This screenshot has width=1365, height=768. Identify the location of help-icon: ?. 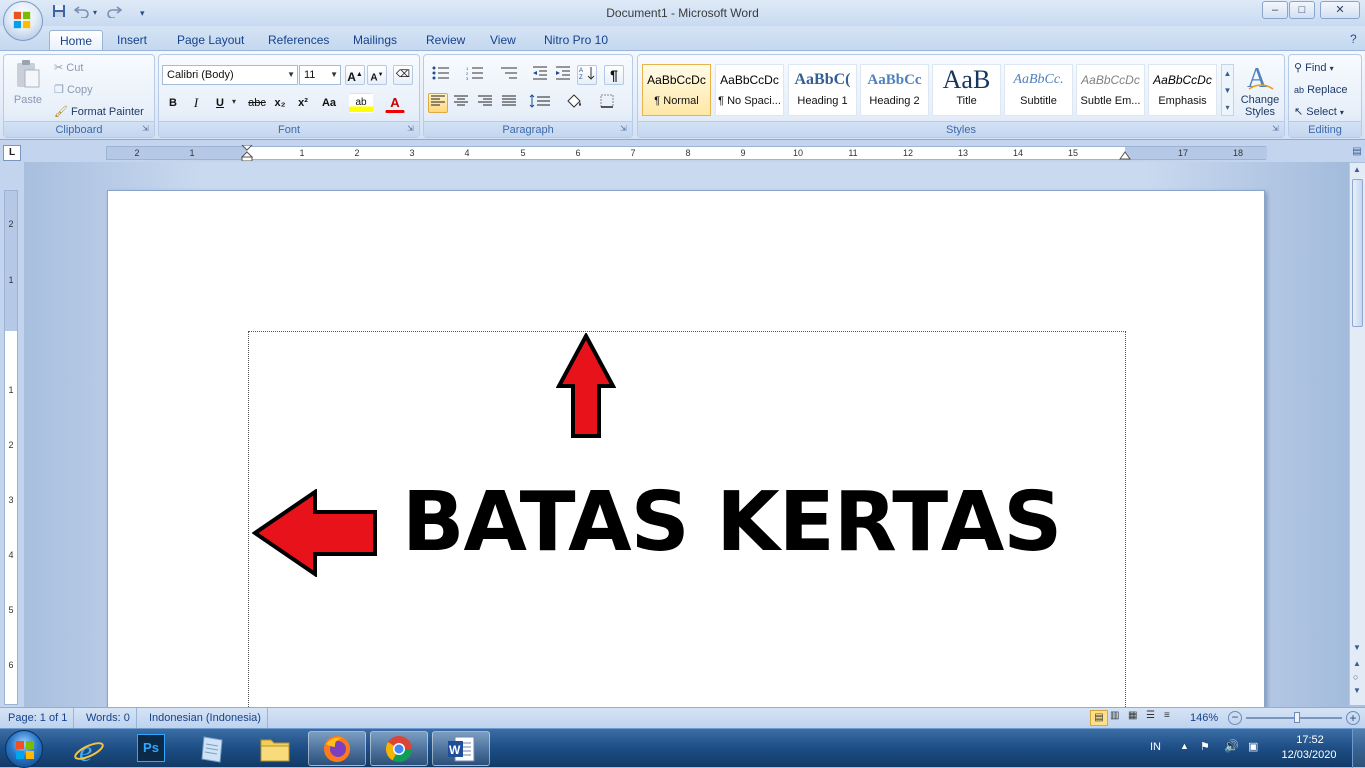
(1353, 39).